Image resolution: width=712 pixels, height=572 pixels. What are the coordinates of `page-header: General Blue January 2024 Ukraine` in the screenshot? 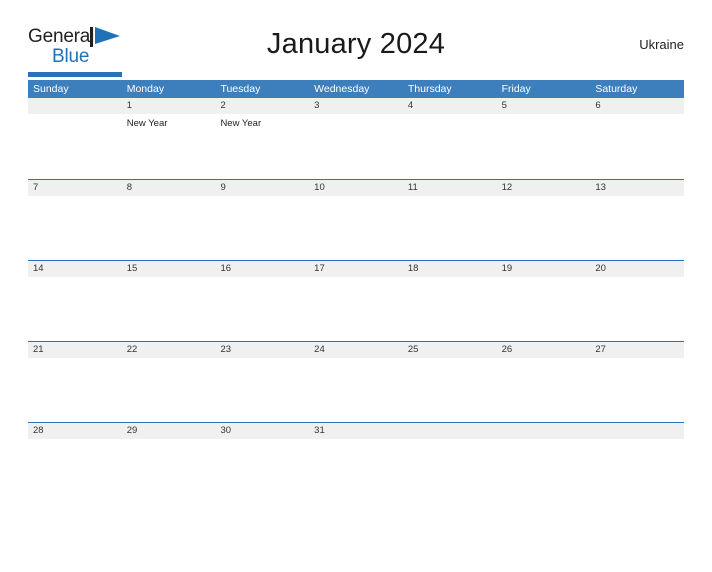 It's located at (356, 49).